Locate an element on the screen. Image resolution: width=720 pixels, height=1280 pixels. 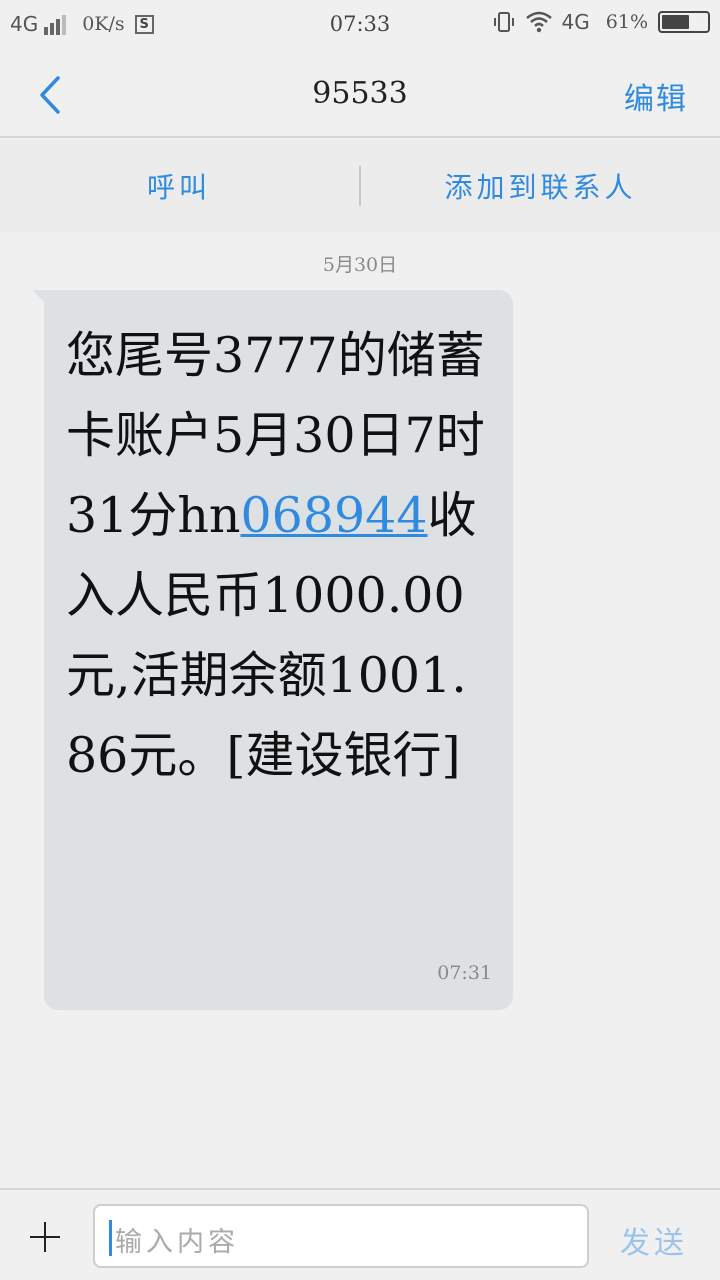
vibrate-icon is located at coordinates (503, 22).